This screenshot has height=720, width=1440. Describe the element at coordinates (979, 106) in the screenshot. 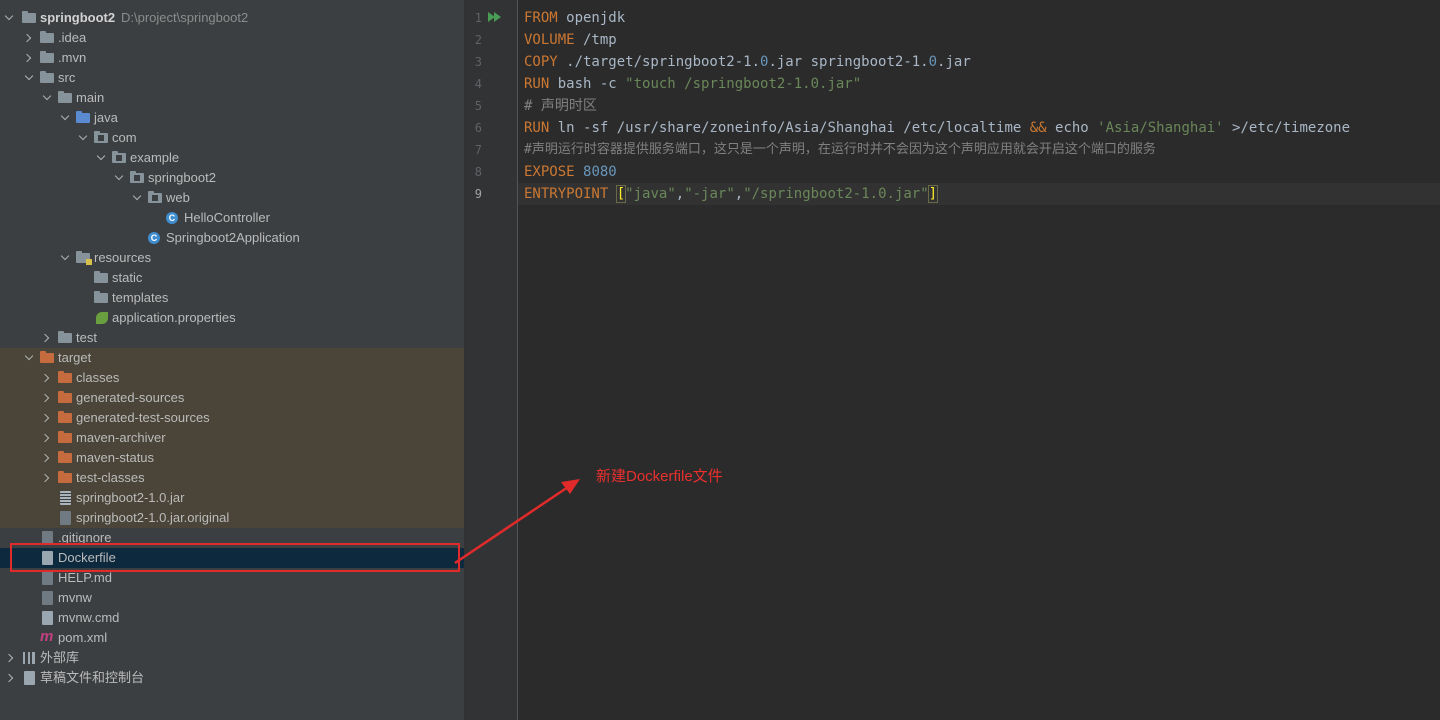

I see `code-line-5: # 声明时区` at that location.